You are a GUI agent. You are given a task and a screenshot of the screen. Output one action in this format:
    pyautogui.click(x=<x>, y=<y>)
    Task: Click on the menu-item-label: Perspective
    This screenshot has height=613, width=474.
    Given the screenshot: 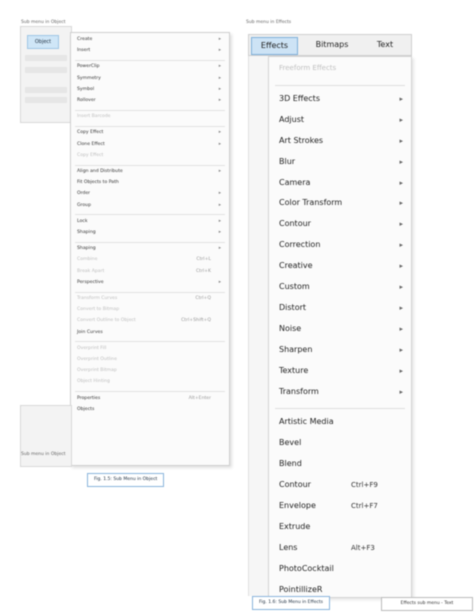 What is the action you would take?
    pyautogui.click(x=90, y=282)
    